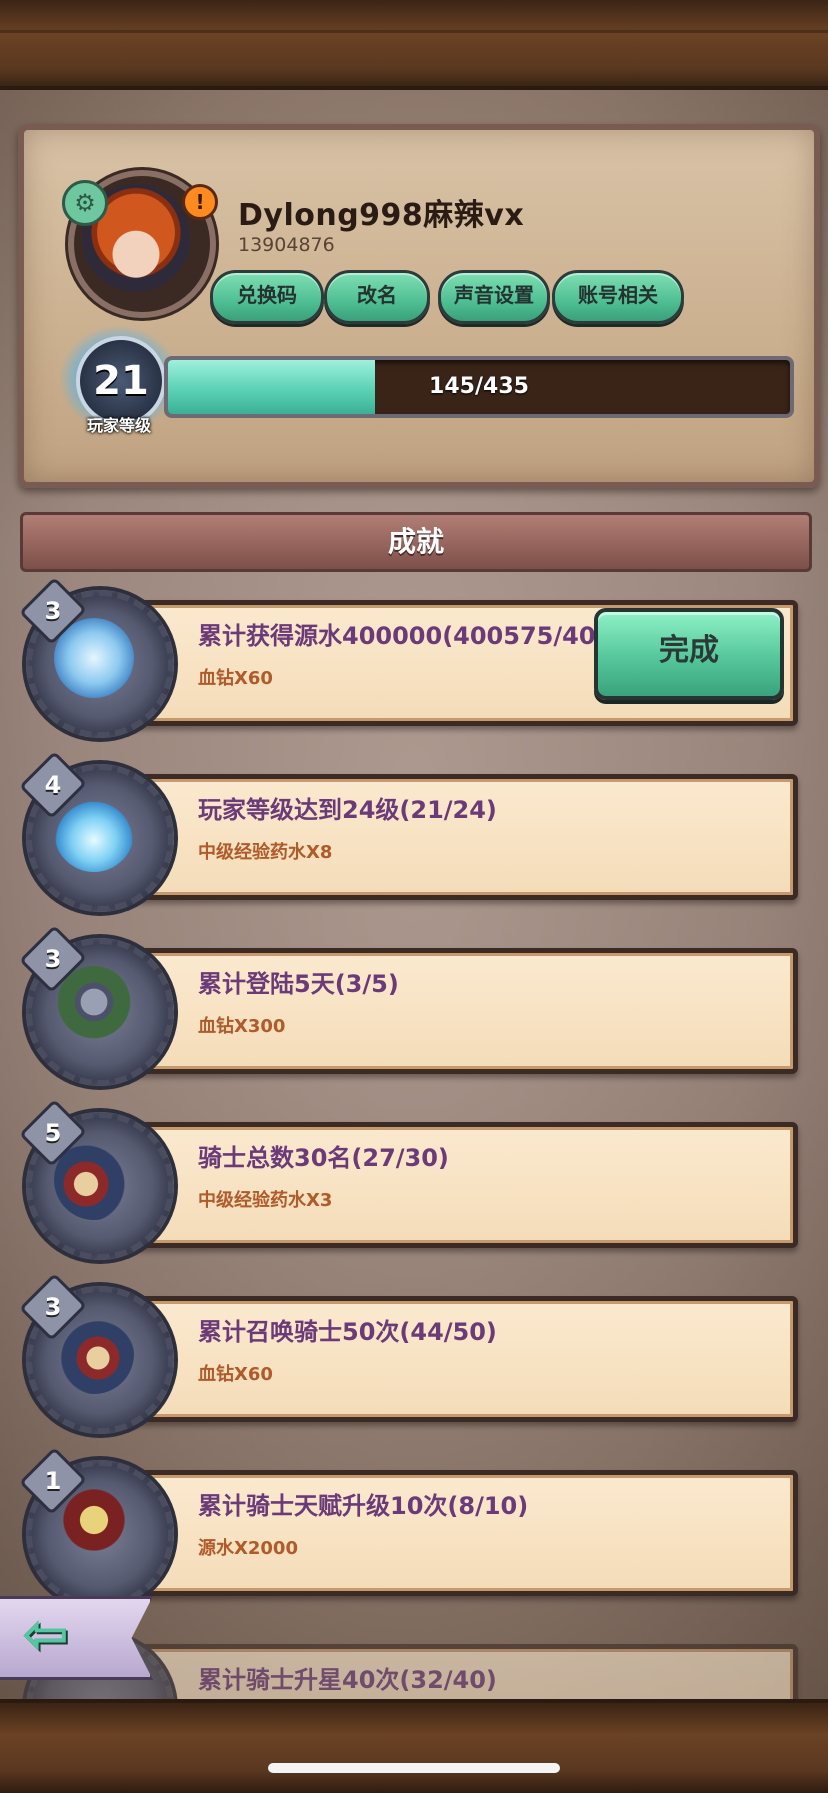  I want to click on sound-settings-button: 声音设置, so click(494, 297).